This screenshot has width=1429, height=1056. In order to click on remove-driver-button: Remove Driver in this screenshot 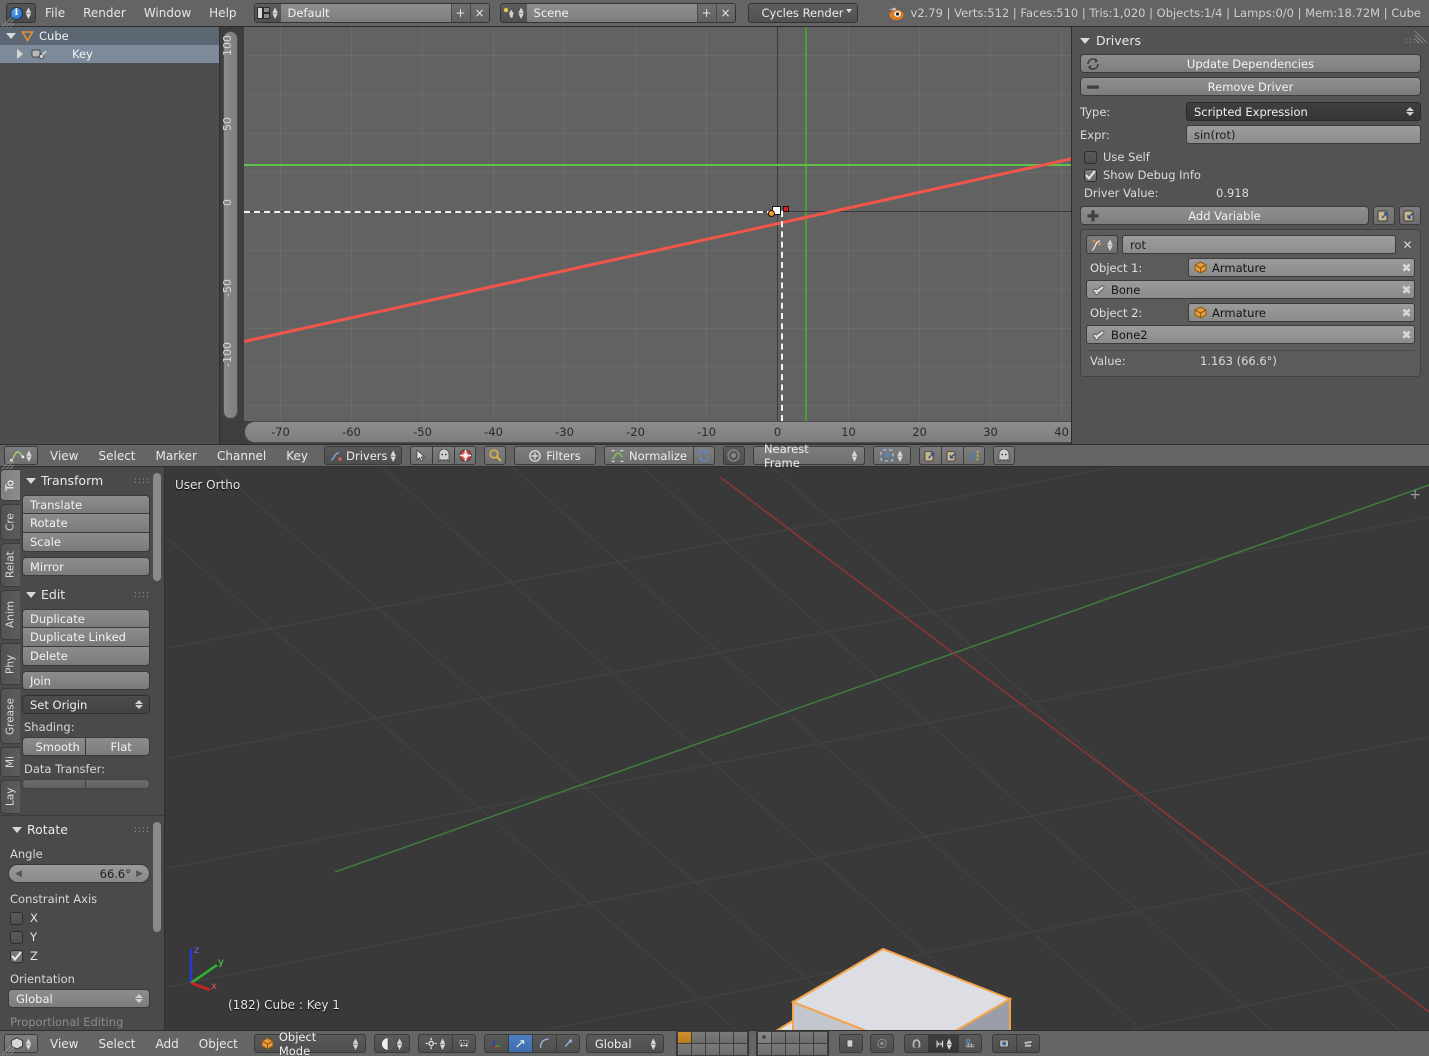, I will do `click(1250, 86)`.